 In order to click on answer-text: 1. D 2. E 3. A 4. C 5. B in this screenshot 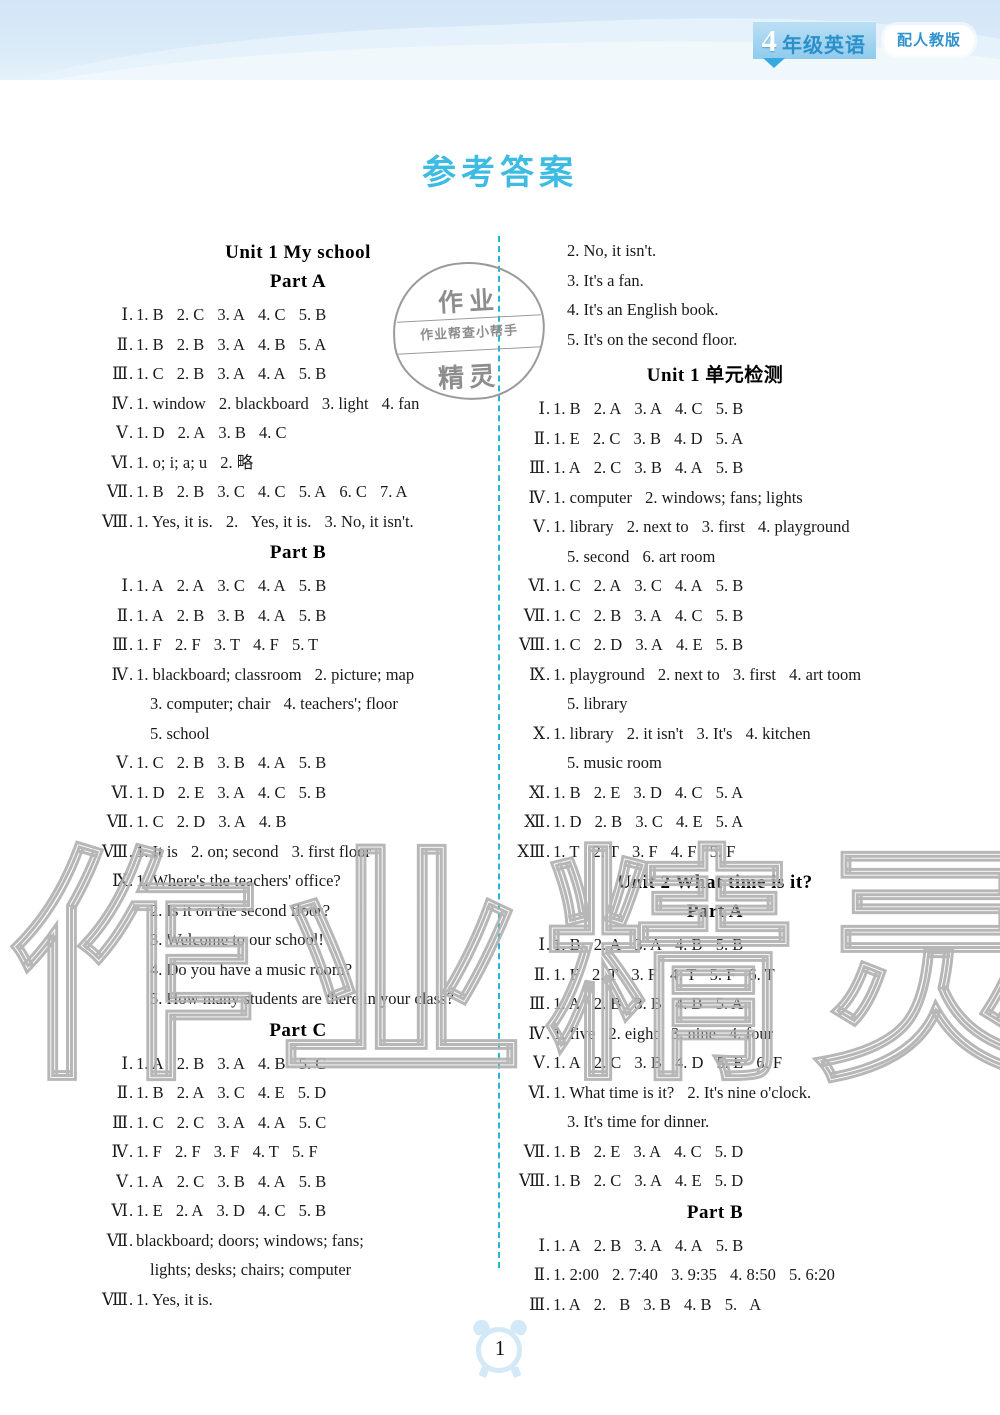, I will do `click(231, 792)`.